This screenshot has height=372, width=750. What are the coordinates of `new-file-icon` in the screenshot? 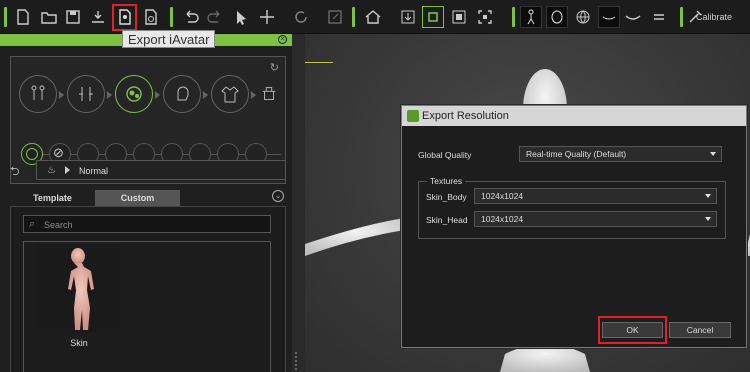 It's located at (23, 17).